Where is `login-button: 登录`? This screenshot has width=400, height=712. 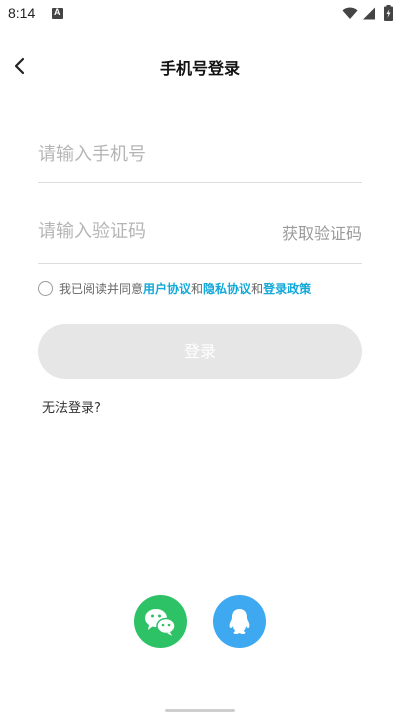 login-button: 登录 is located at coordinates (200, 351).